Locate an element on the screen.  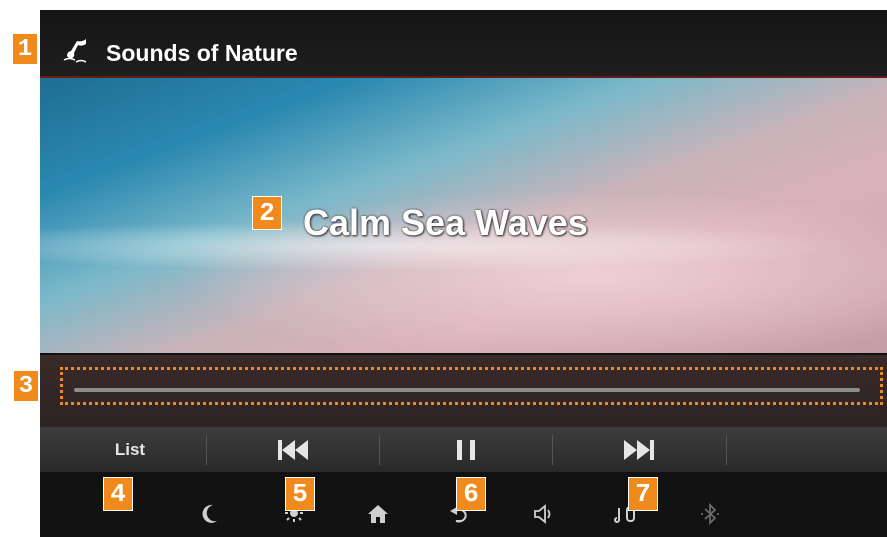
app-title: Sounds of Nature is located at coordinates (202, 53).